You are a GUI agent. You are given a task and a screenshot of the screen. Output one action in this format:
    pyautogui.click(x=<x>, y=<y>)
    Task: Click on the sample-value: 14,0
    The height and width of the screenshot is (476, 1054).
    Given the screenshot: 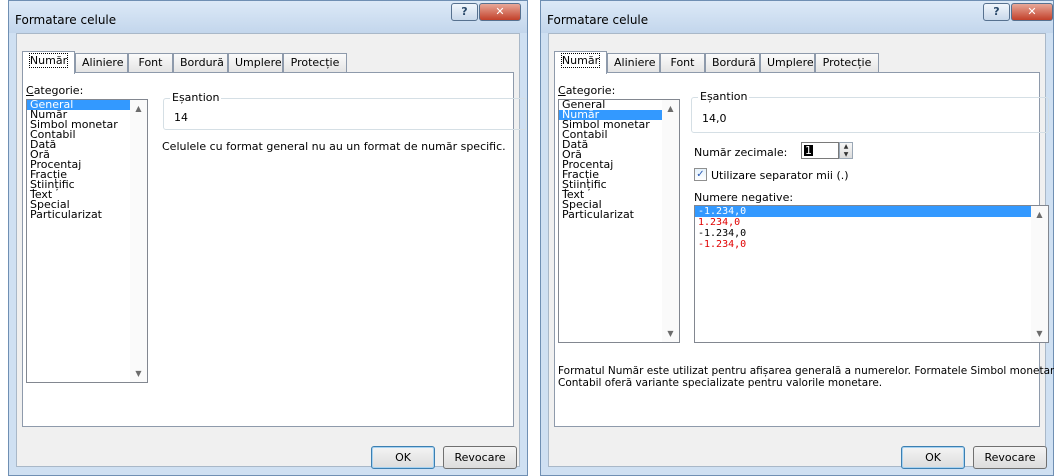 What is the action you would take?
    pyautogui.click(x=714, y=118)
    